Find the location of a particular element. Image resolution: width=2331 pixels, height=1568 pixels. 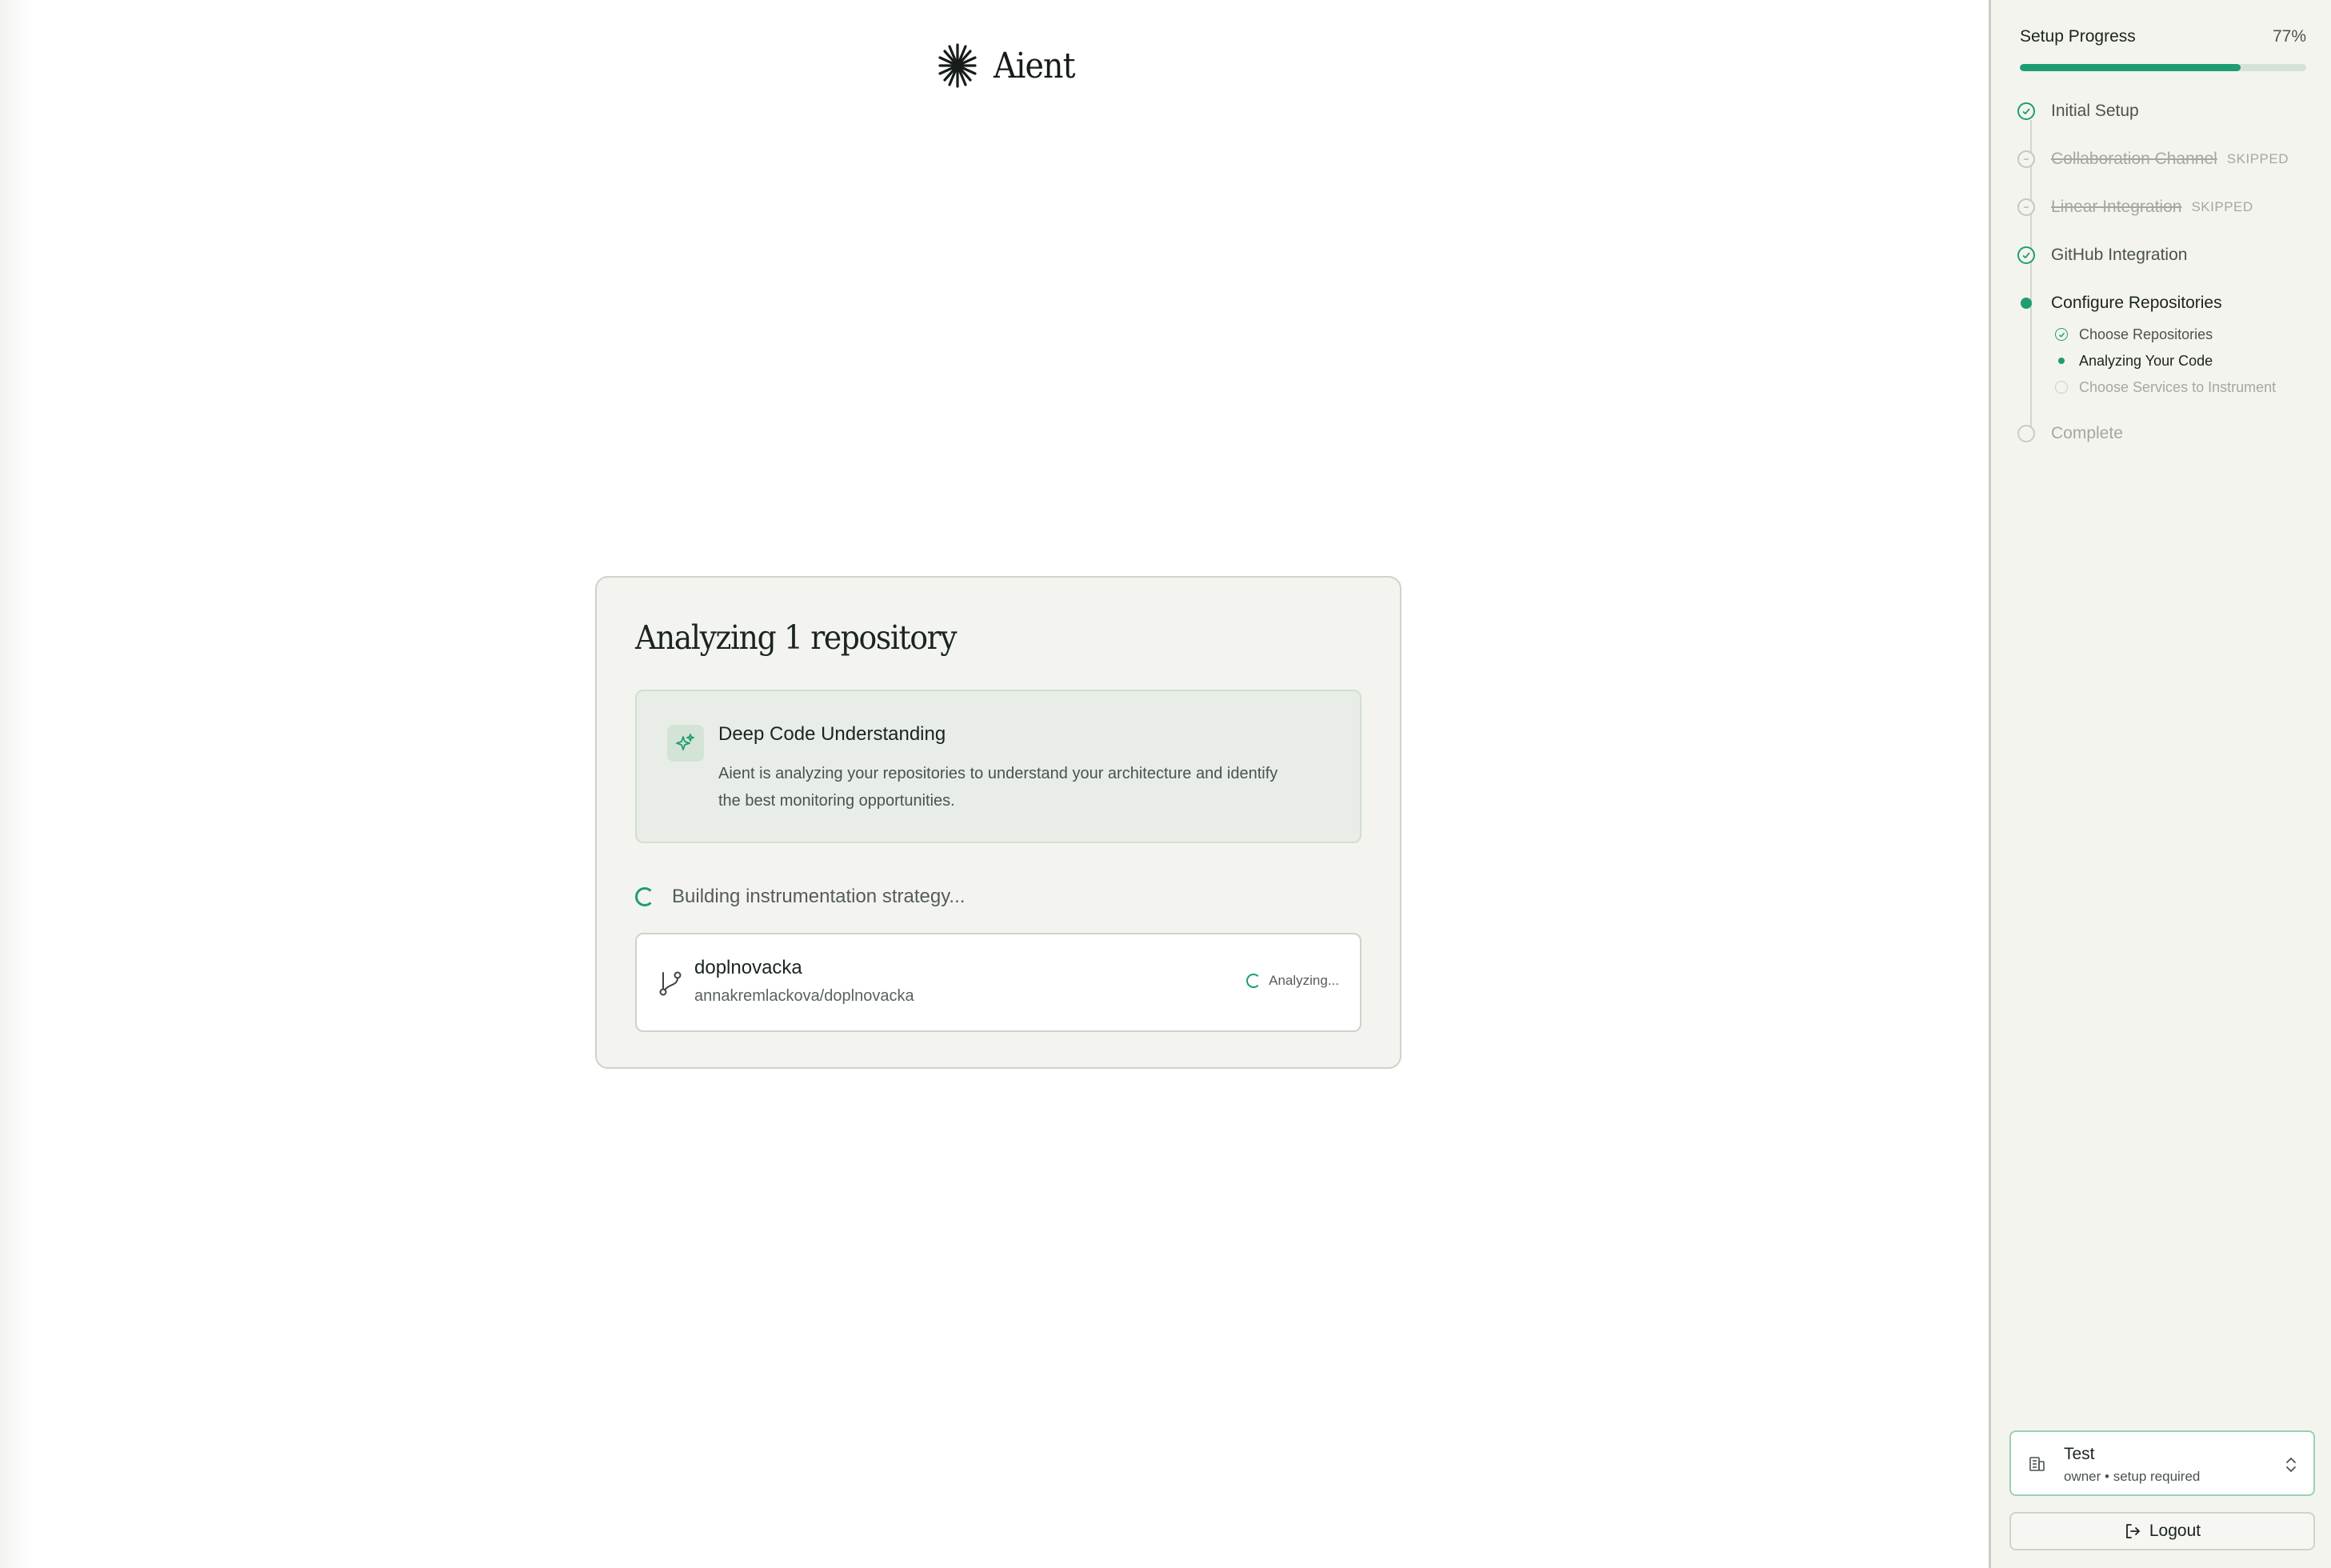

organization-switcher: Test owner • setup required is located at coordinates (2162, 1463).